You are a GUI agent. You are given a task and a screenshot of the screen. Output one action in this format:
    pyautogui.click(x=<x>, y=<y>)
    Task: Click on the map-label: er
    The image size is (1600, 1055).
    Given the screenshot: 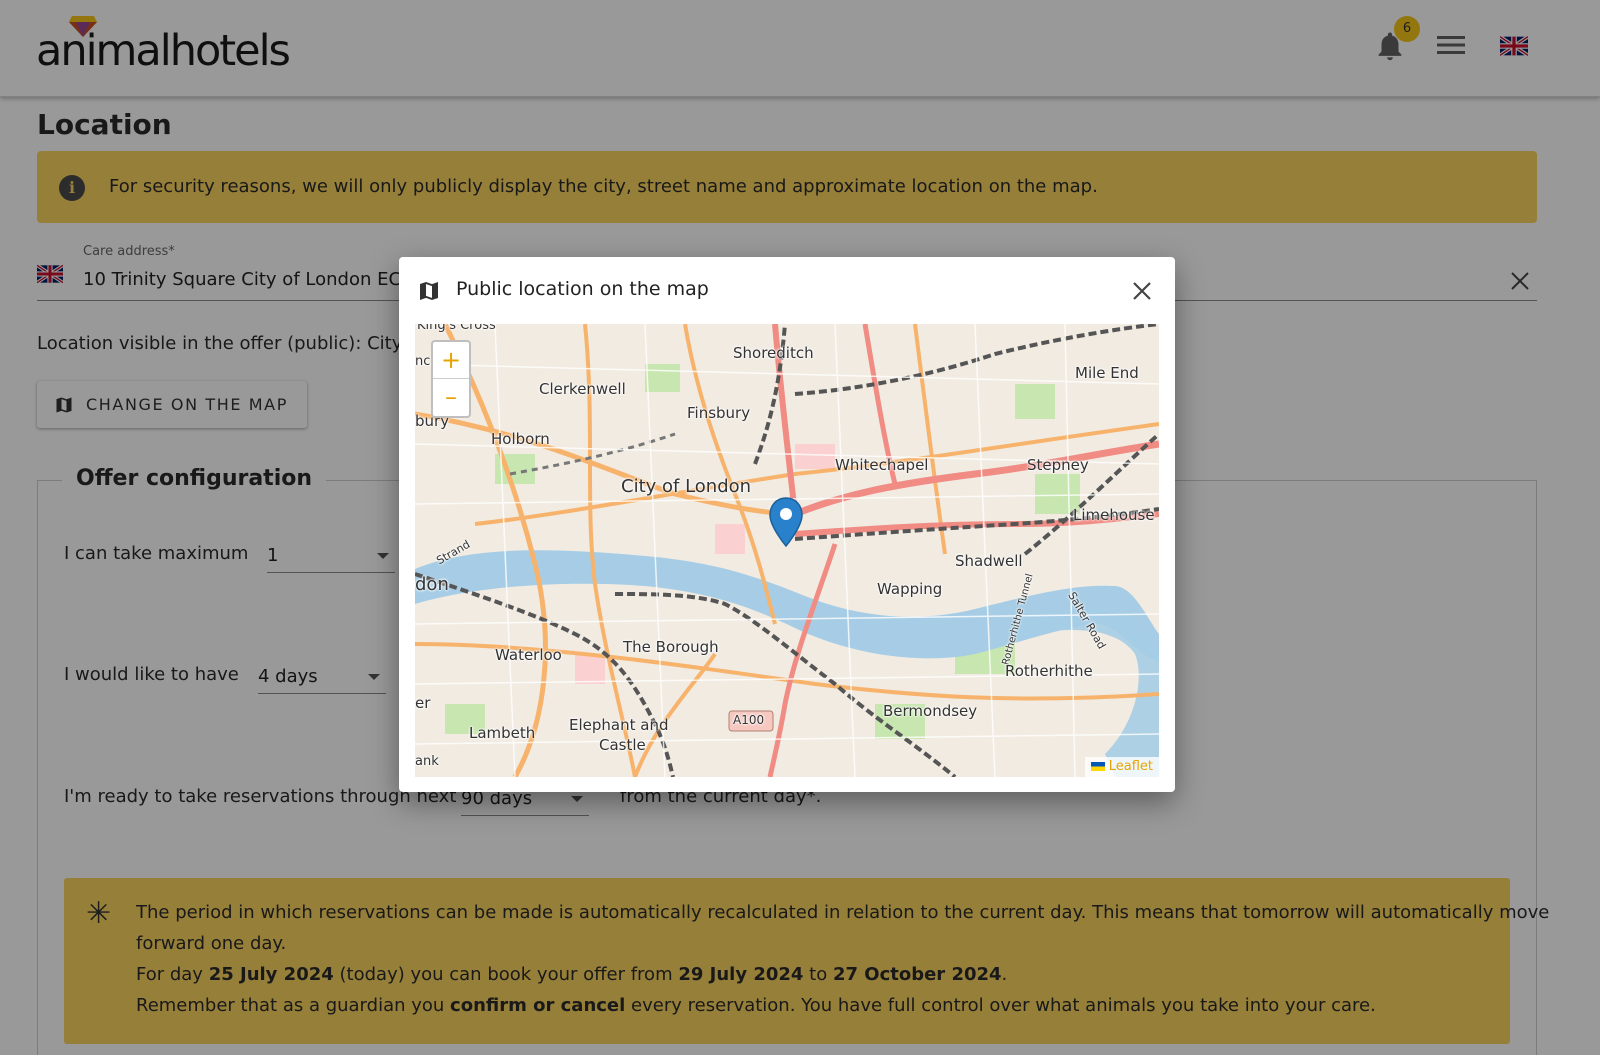 What is the action you would take?
    pyautogui.click(x=423, y=703)
    